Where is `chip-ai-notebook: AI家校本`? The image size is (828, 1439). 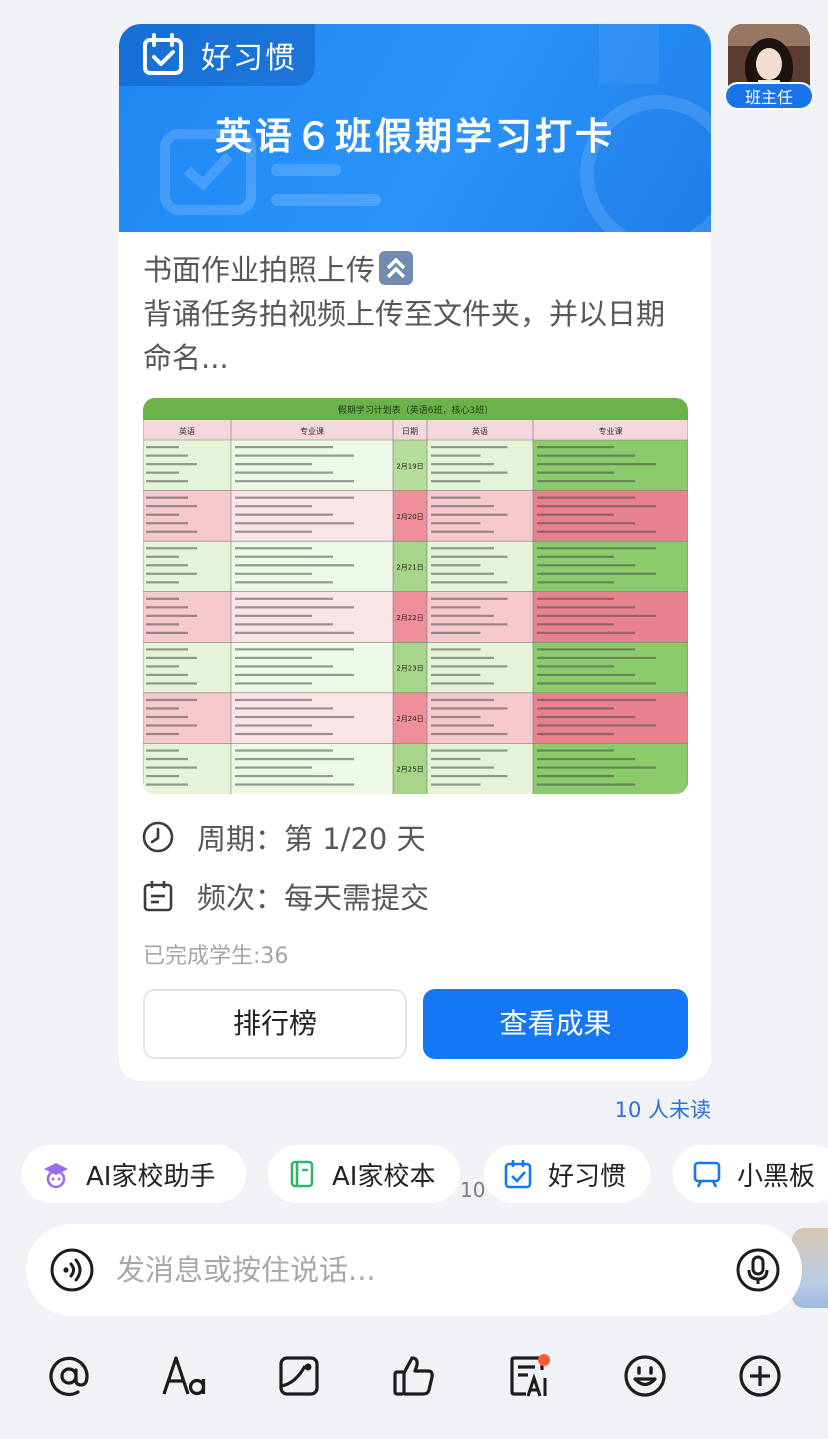
chip-ai-notebook: AI家校本 is located at coordinates (364, 1174).